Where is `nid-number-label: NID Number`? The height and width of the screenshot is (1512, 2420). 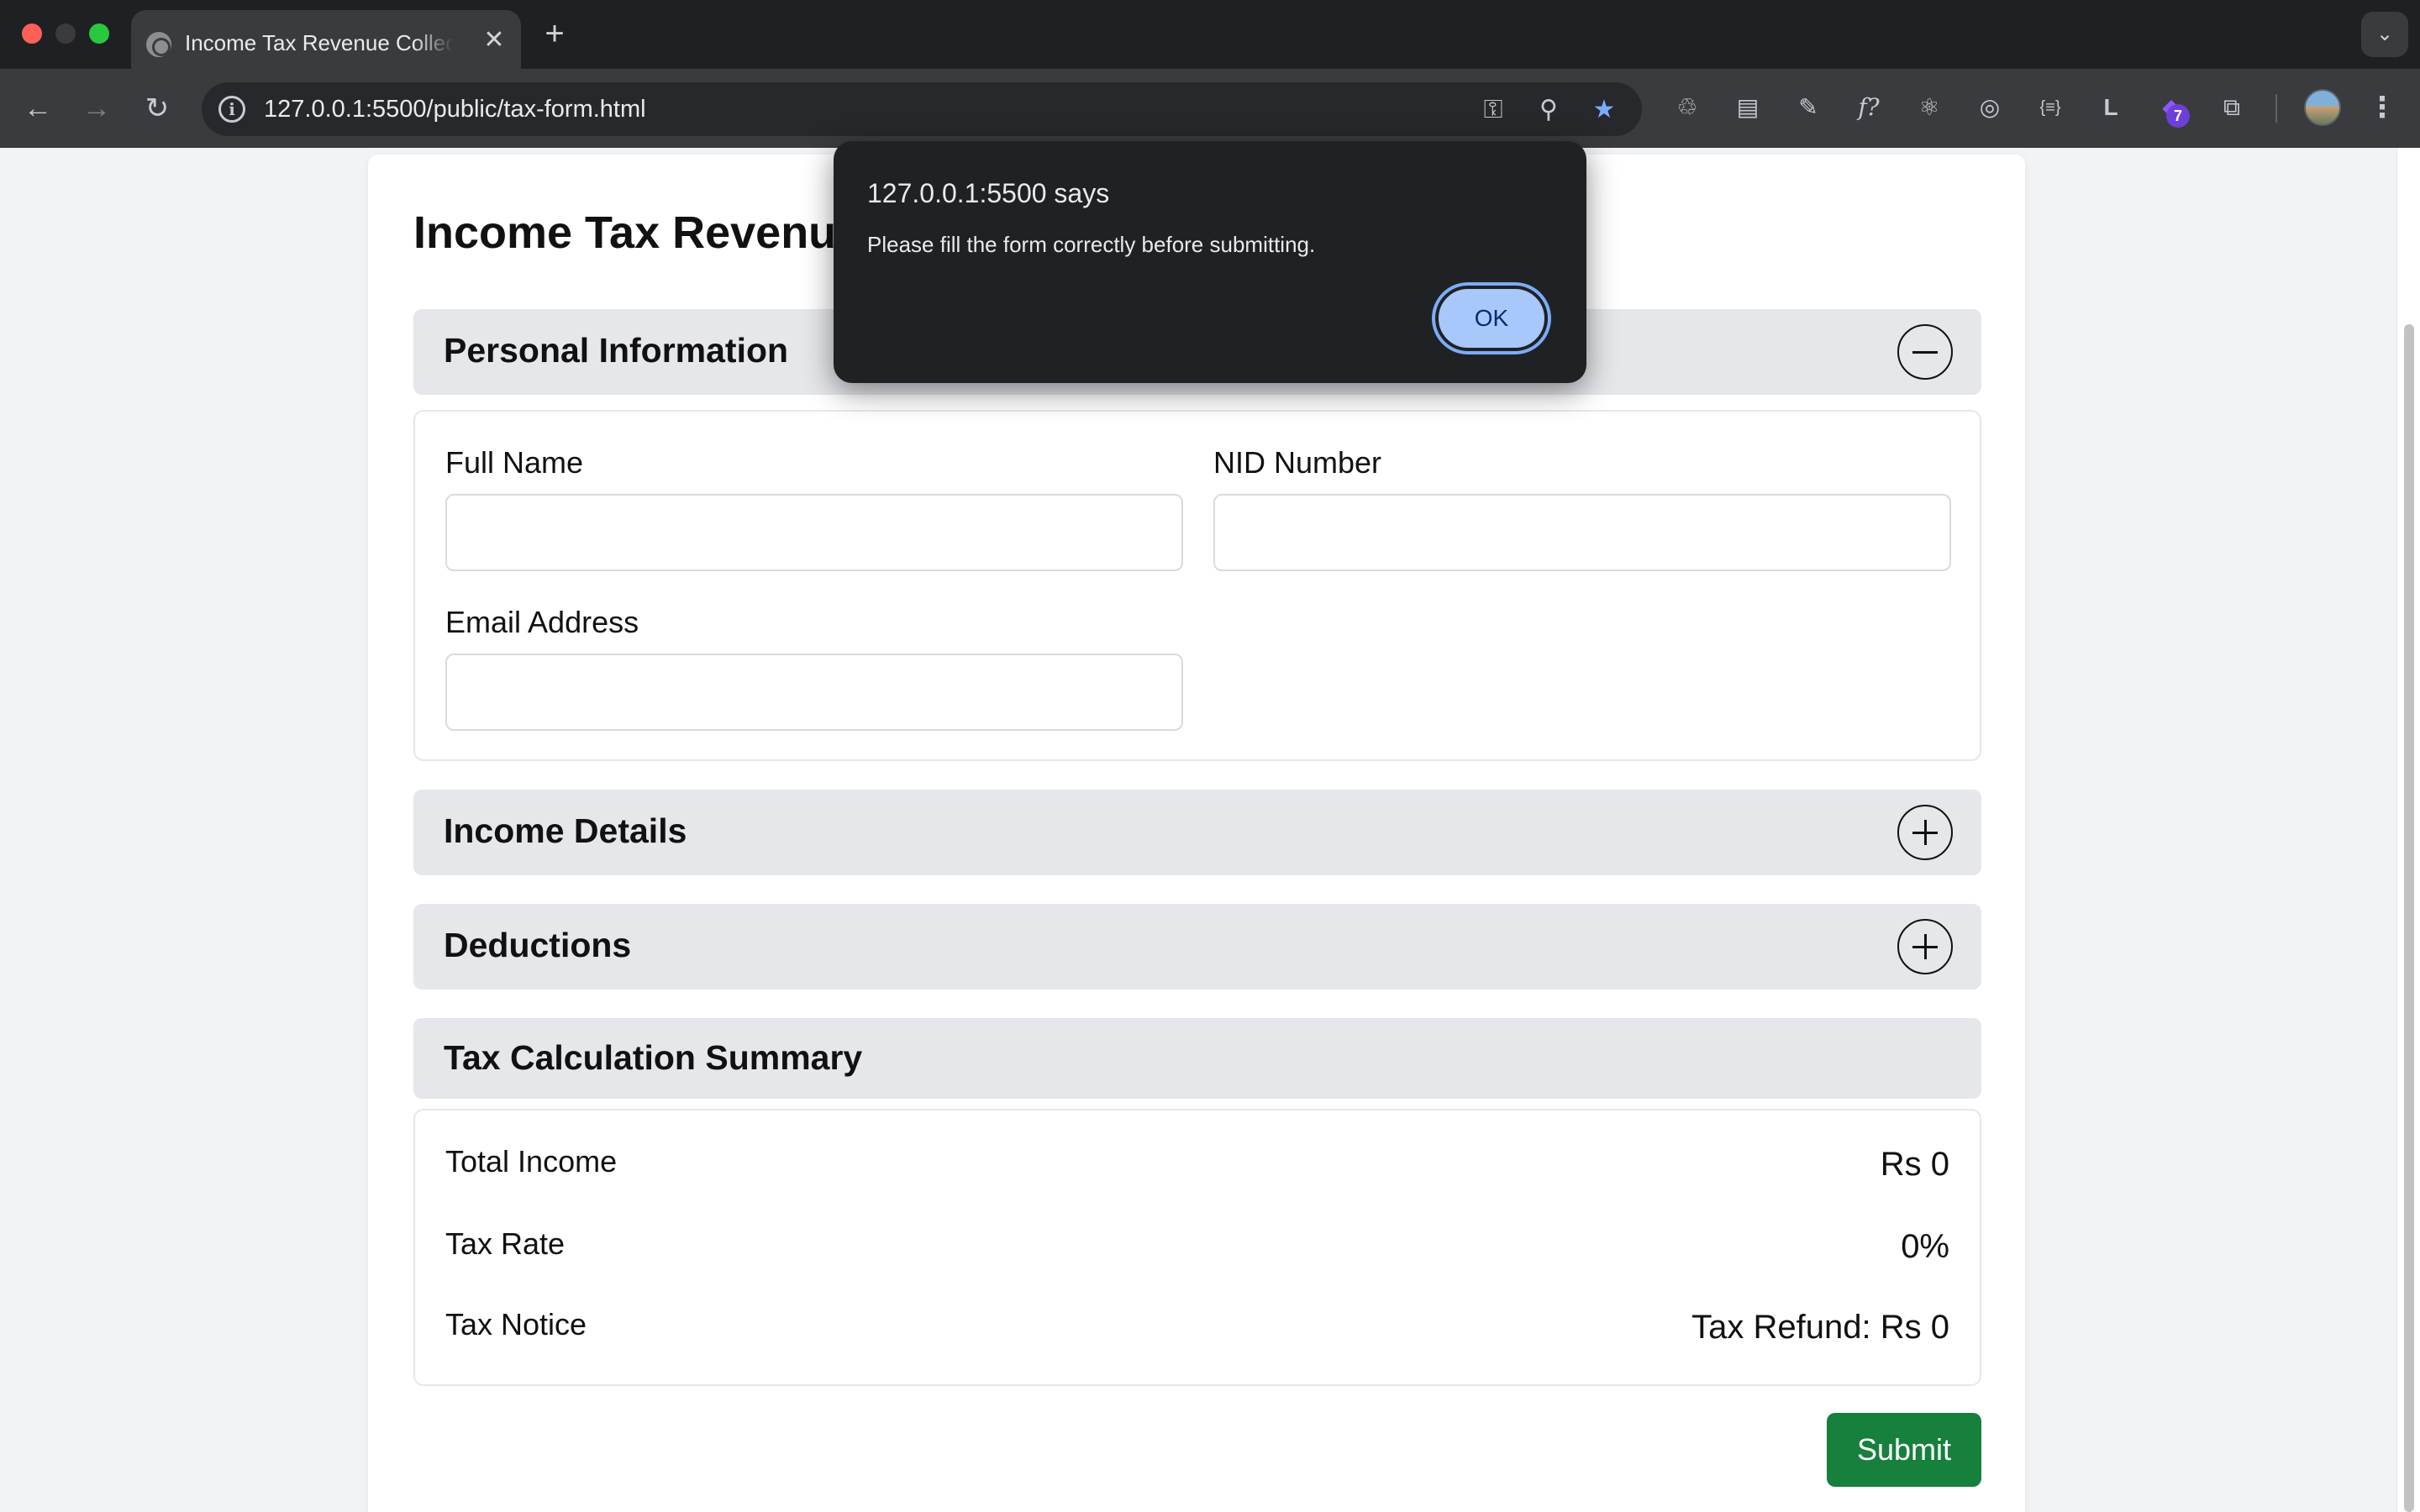 nid-number-label: NID Number is located at coordinates (1297, 462).